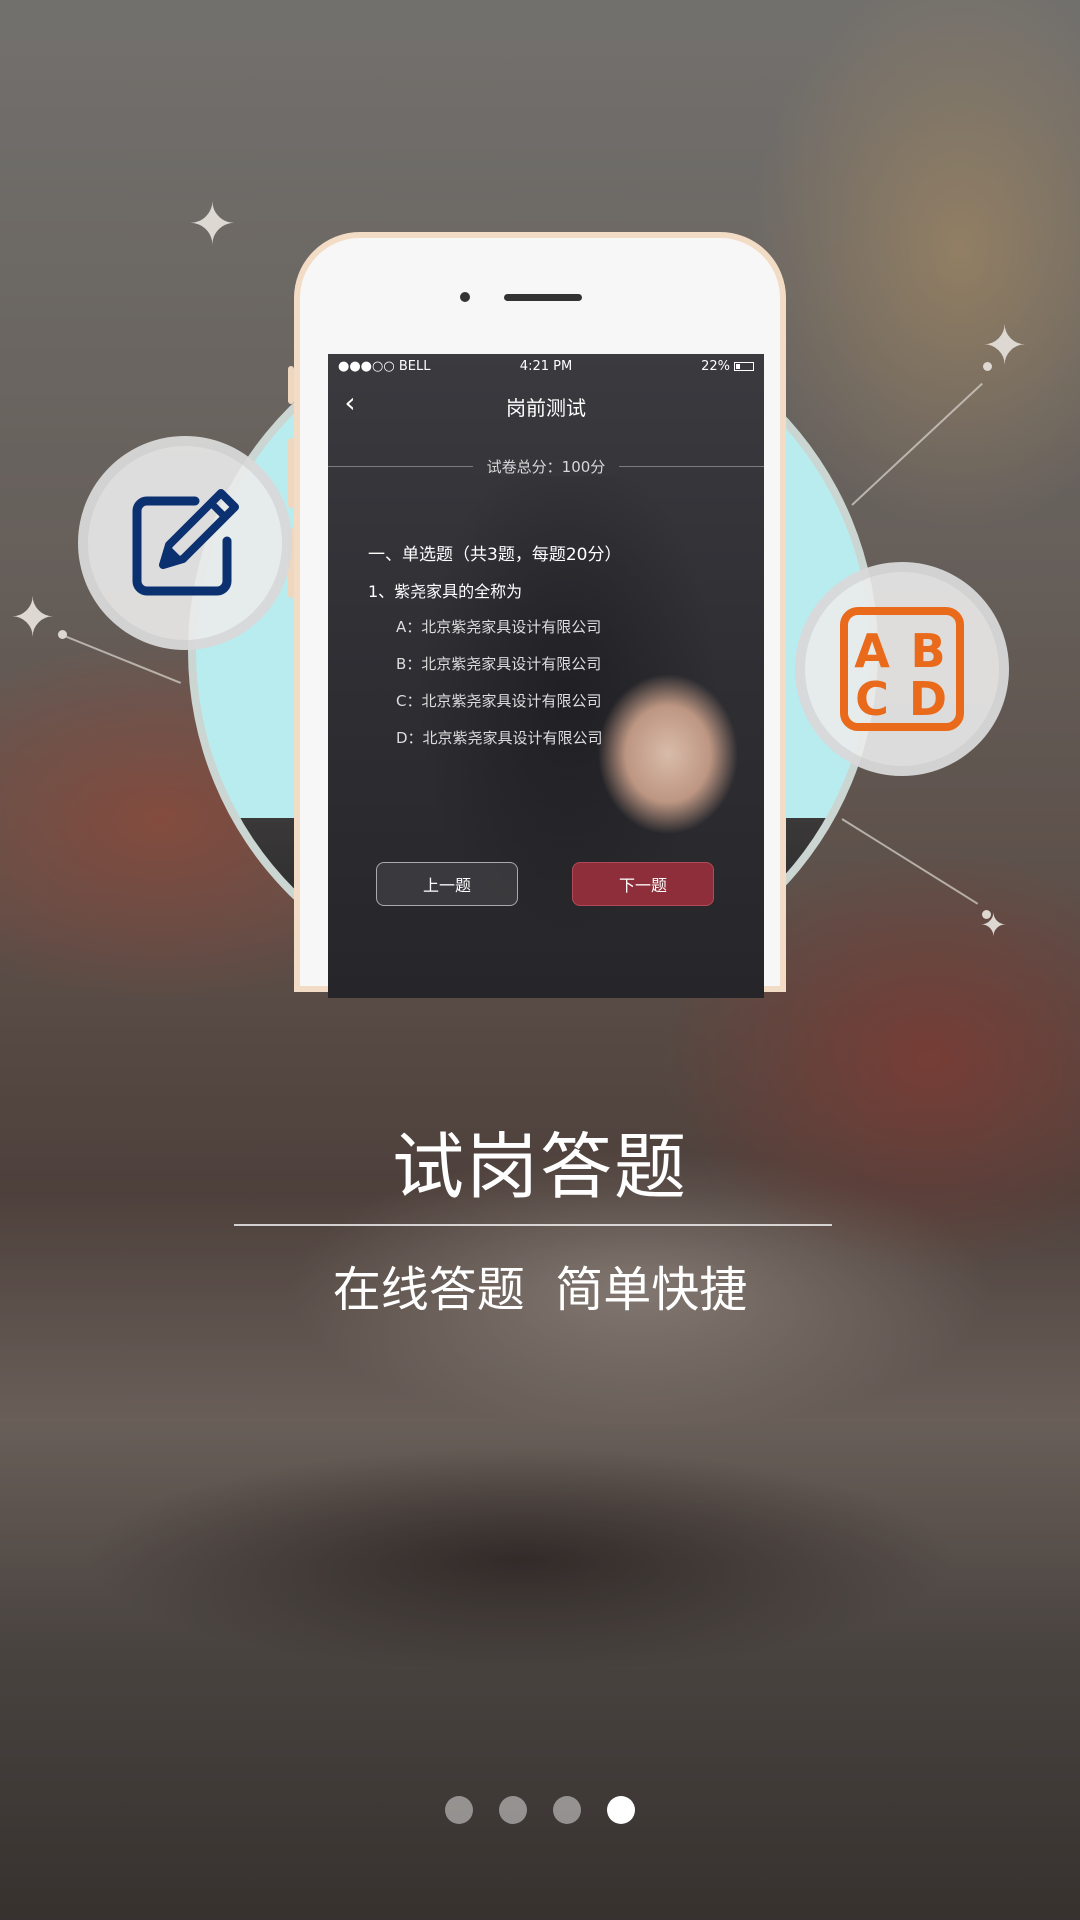 Image resolution: width=1080 pixels, height=1920 pixels. Describe the element at coordinates (546, 408) in the screenshot. I see `screen-title: 岗前测试` at that location.